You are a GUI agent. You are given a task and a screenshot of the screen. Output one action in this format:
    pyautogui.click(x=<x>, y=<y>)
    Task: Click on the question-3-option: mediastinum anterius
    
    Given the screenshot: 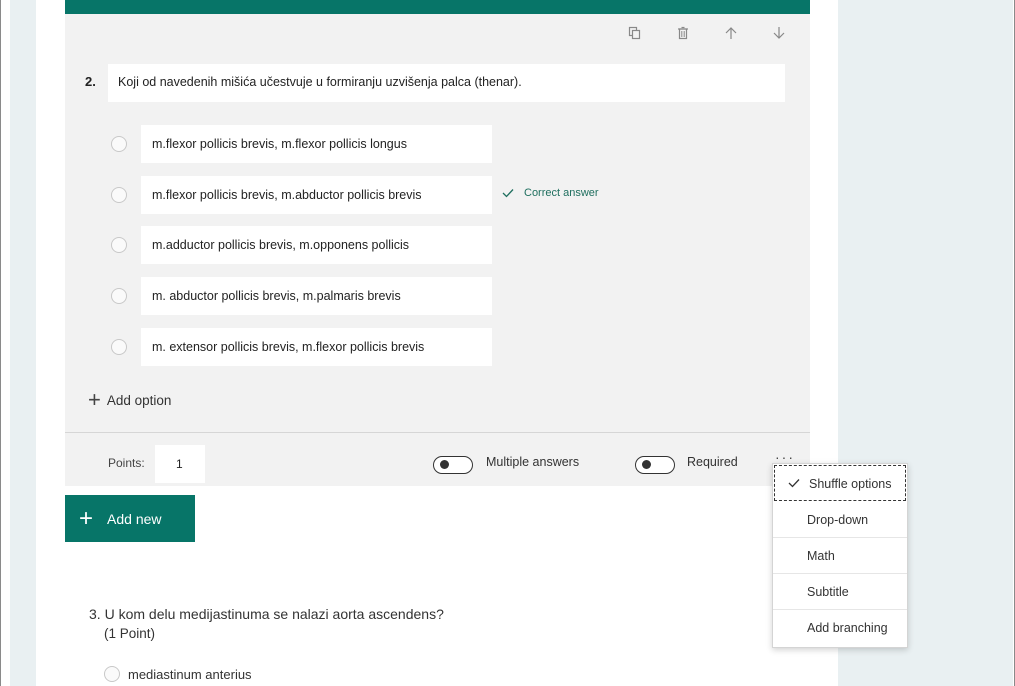 What is the action you would take?
    pyautogui.click(x=178, y=674)
    